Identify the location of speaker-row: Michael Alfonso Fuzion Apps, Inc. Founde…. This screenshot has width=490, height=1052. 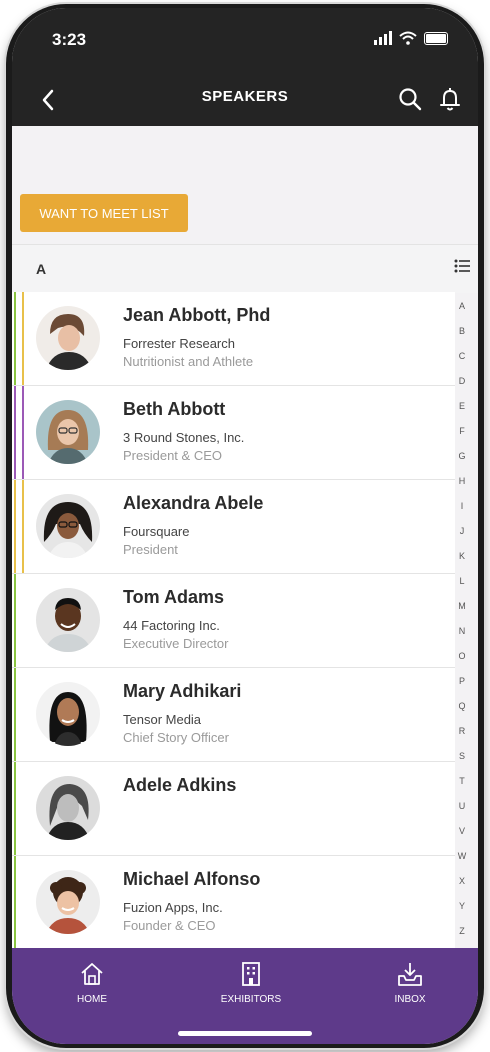
(233, 903).